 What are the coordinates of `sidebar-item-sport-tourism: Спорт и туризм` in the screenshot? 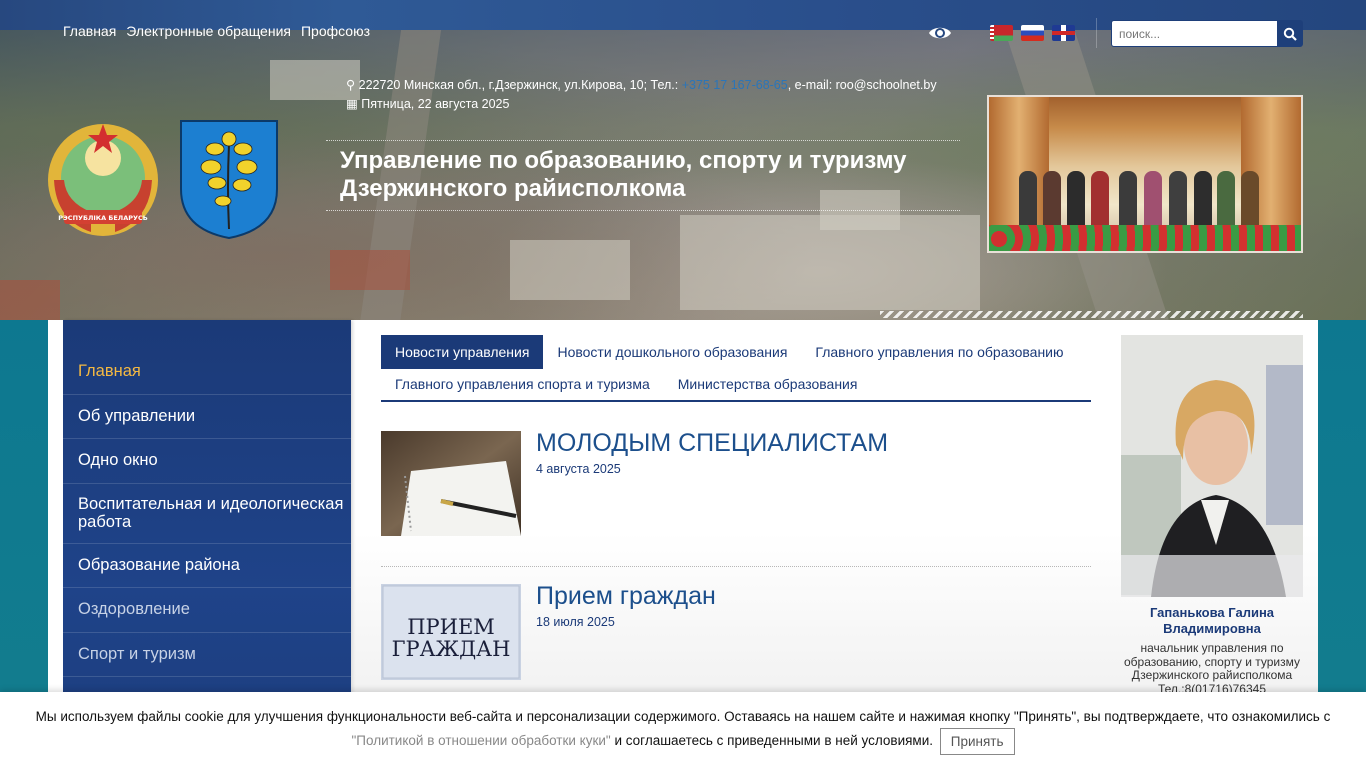 It's located at (207, 655).